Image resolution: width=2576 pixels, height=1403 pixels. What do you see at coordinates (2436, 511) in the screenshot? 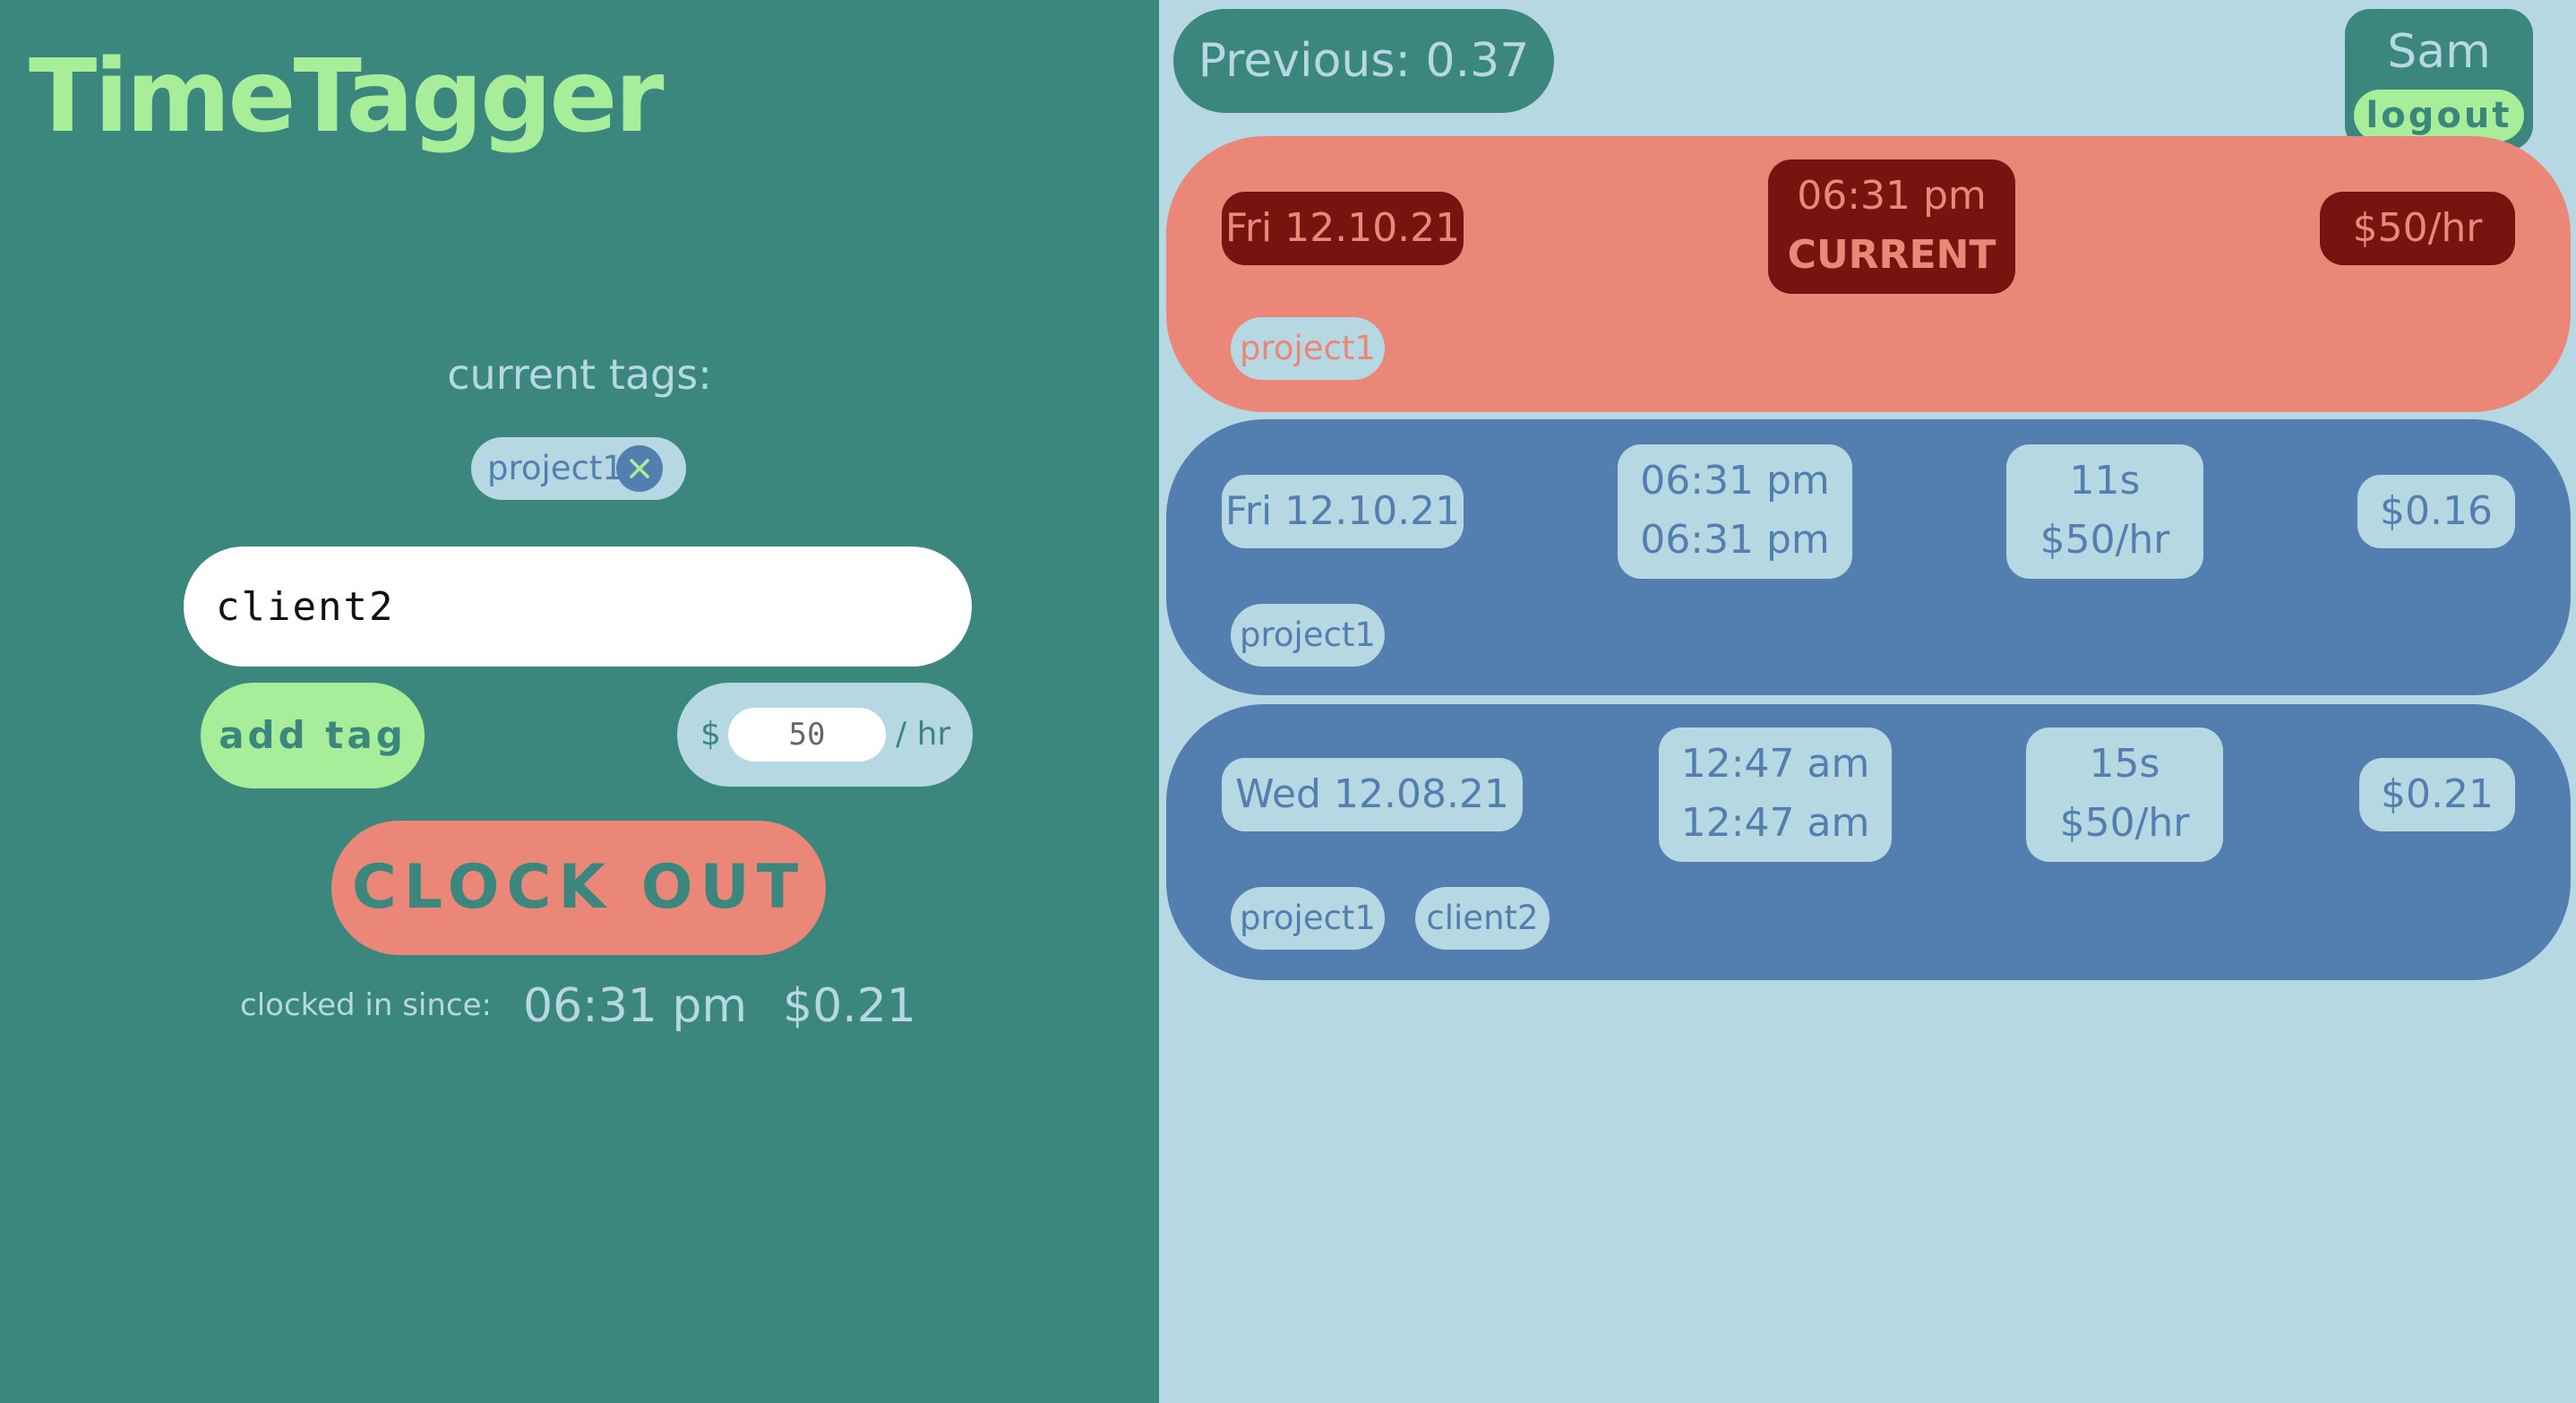
I see `entry-cost: $0.16` at bounding box center [2436, 511].